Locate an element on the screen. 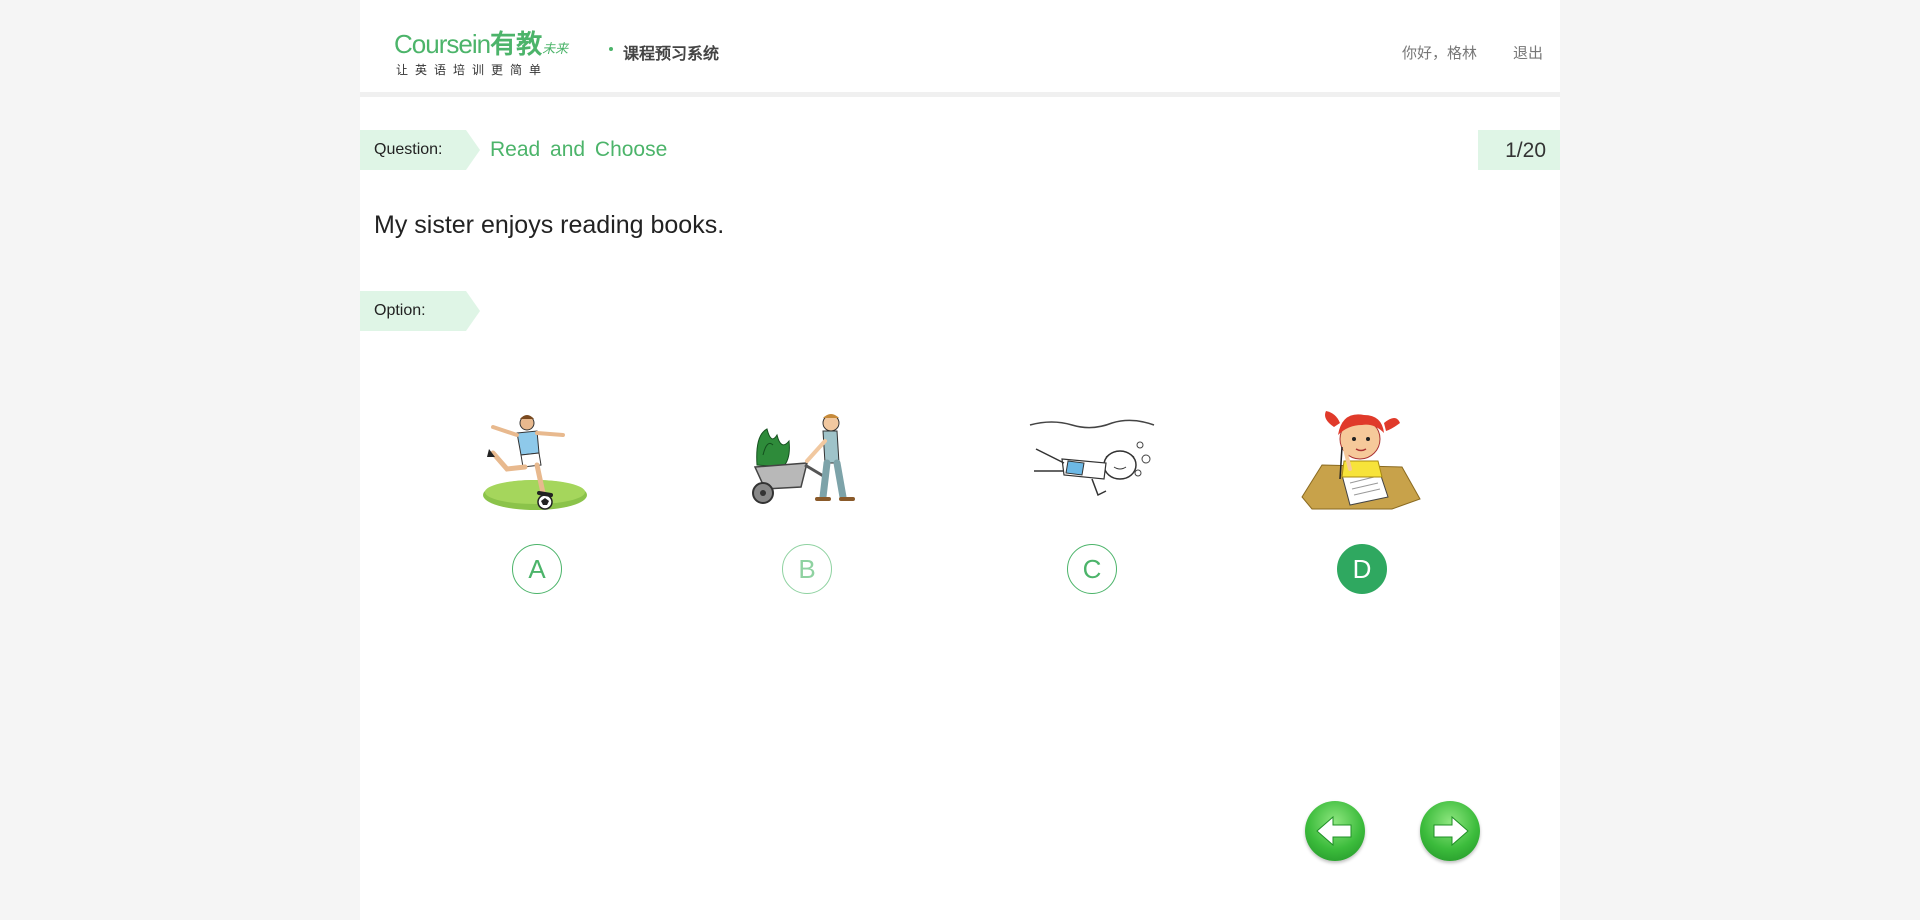  prev-button is located at coordinates (1335, 831).